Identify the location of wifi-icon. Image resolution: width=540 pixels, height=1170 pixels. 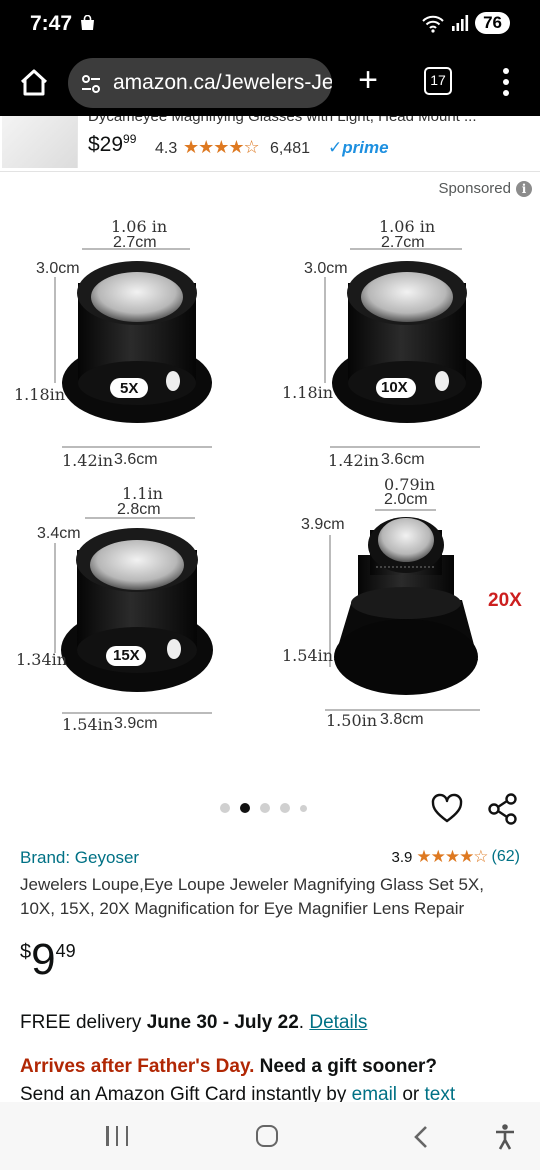
(433, 24).